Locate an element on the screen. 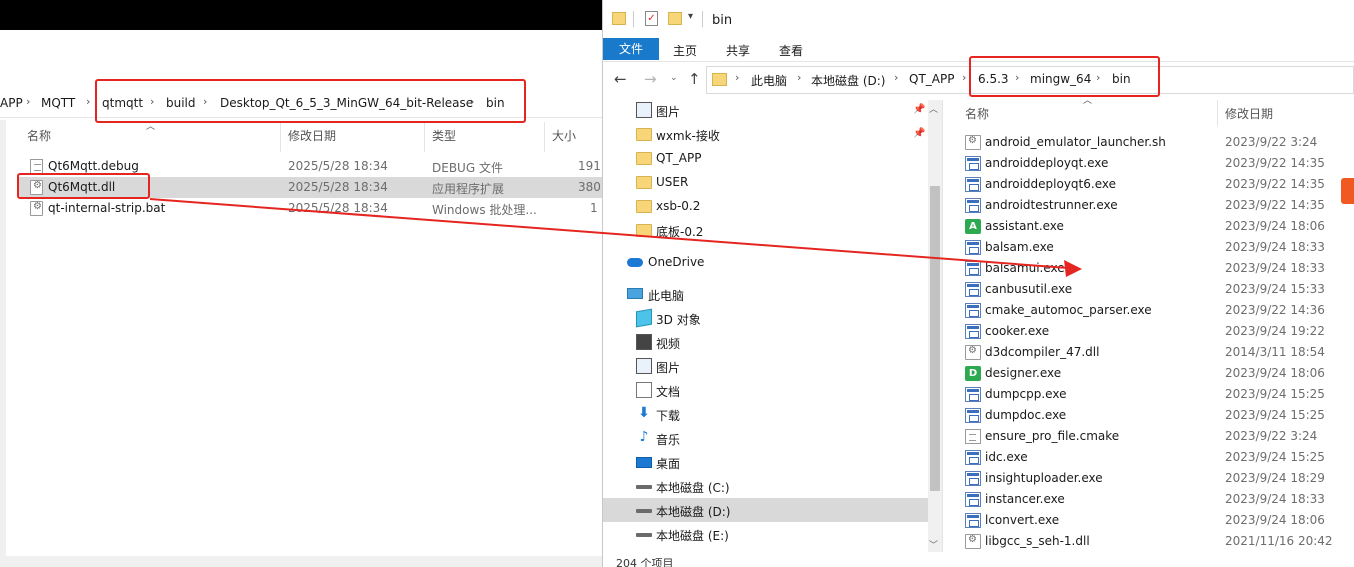 Image resolution: width=1354 pixels, height=567 pixels. file-row: lconvert.exe 2023/9/24 18:06 is located at coordinates (1157, 520).